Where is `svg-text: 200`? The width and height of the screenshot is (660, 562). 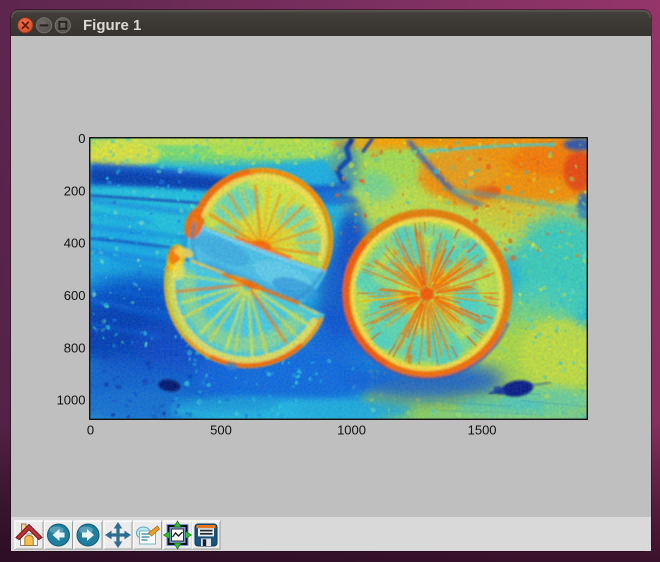 svg-text: 200 is located at coordinates (75, 190).